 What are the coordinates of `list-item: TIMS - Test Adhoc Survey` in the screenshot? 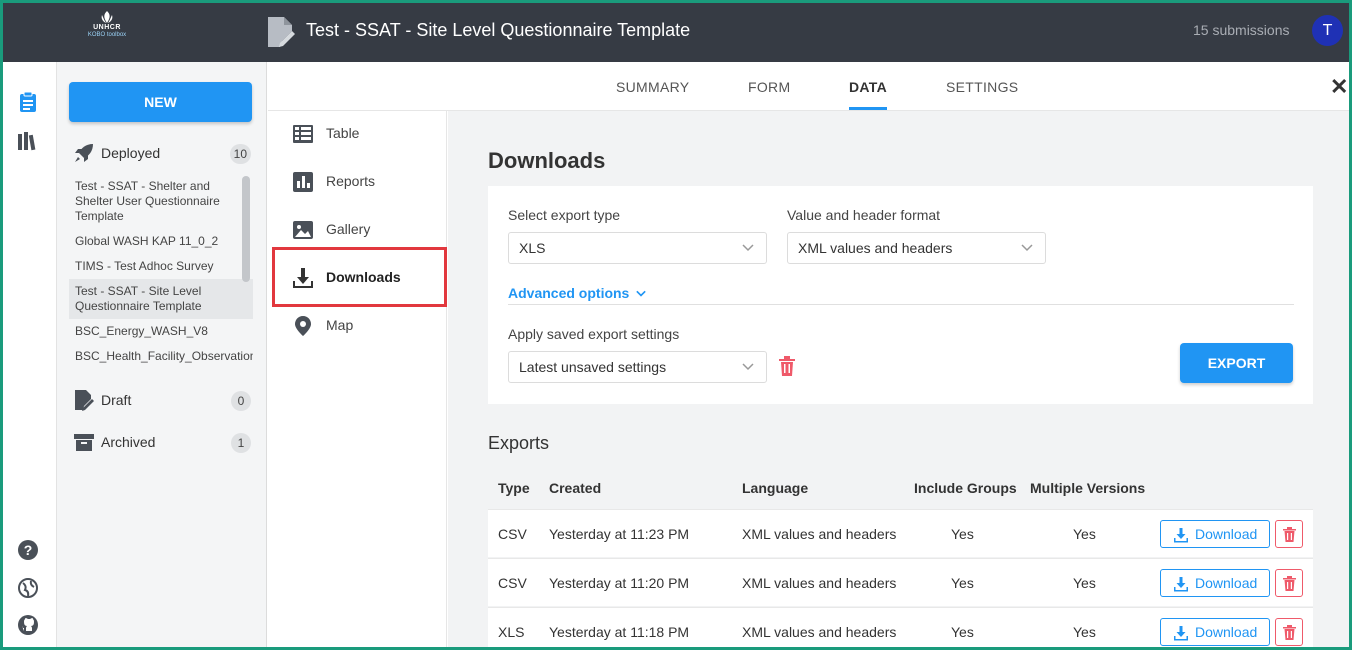 It's located at (161, 266).